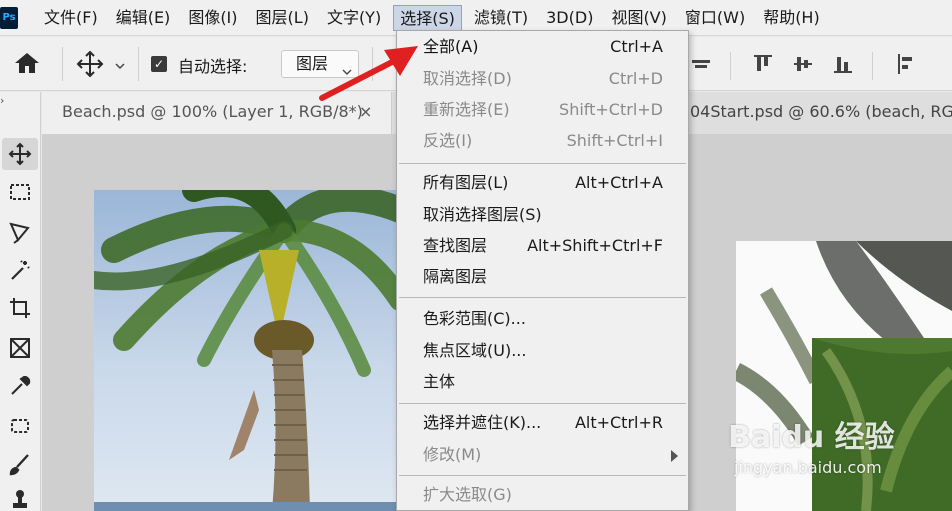  Describe the element at coordinates (20, 464) in the screenshot. I see `brush-tool-icon` at that location.